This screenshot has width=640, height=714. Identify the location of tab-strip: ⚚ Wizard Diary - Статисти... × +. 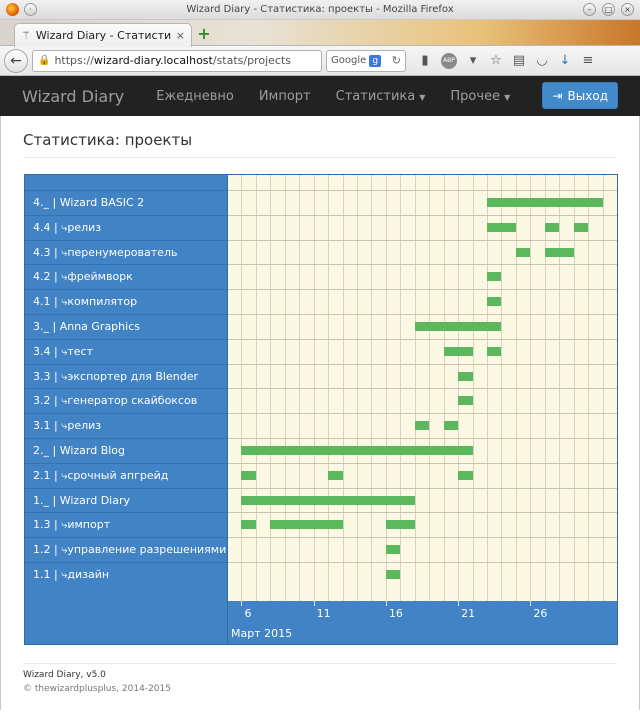
(320, 33).